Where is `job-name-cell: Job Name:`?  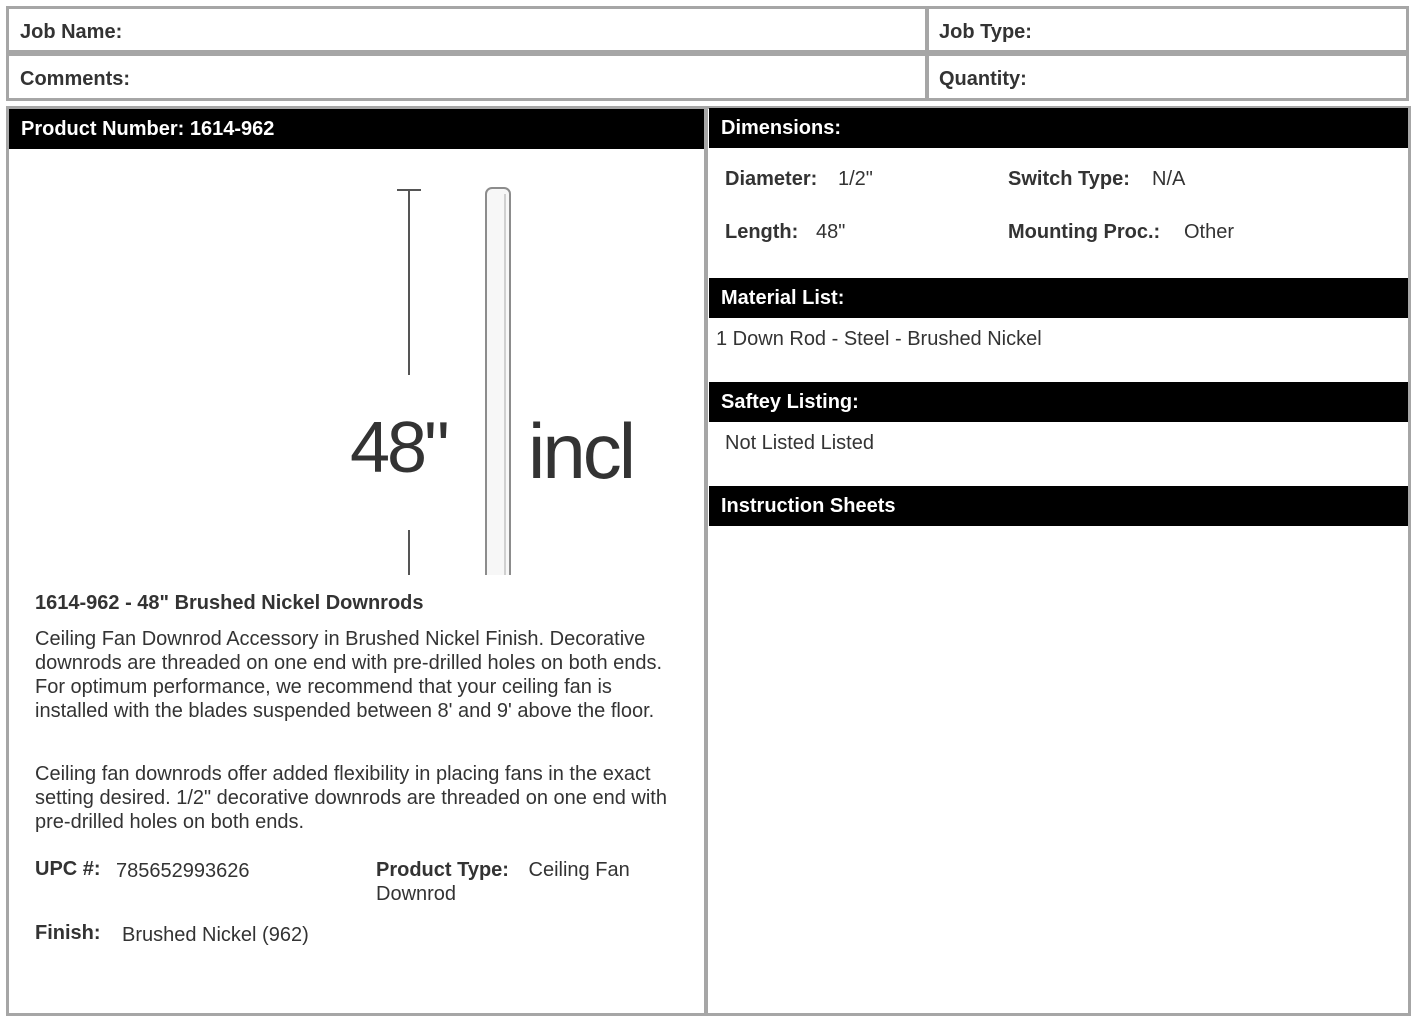 job-name-cell: Job Name: is located at coordinates (467, 29).